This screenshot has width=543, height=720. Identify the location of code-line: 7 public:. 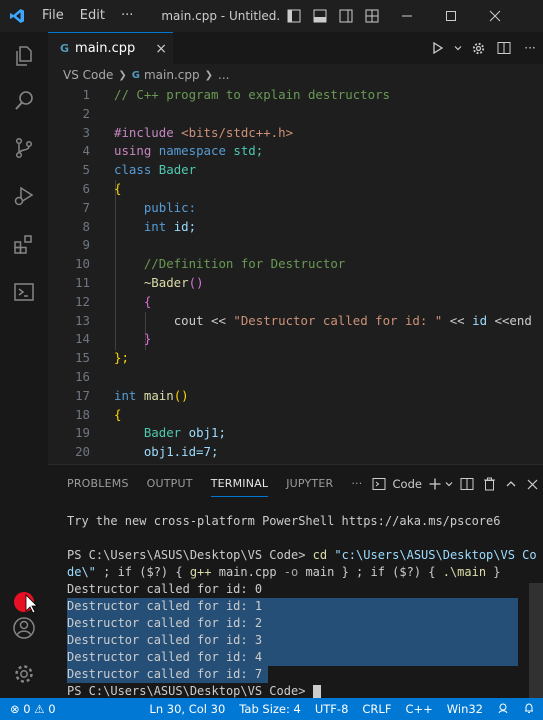
(139, 207).